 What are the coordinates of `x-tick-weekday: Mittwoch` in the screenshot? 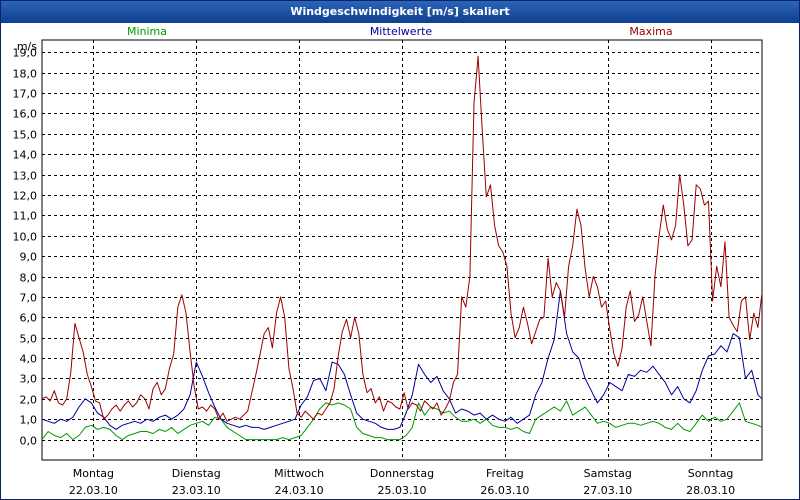 It's located at (299, 473).